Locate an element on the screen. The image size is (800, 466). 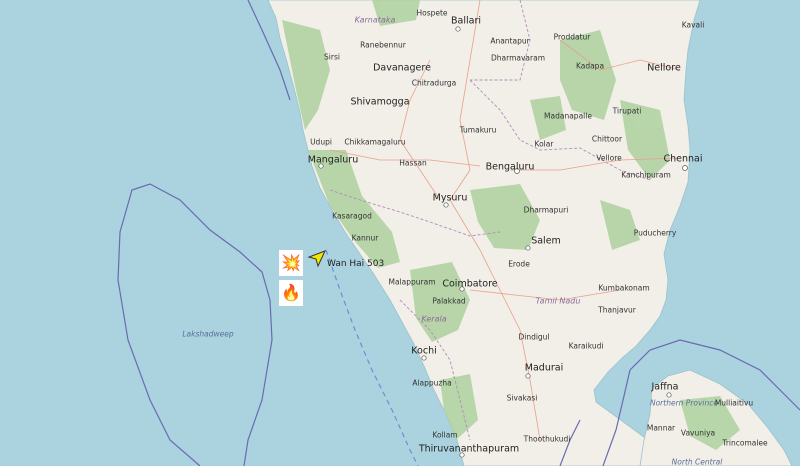
label-lakshadweep: Lakshadweep is located at coordinates (208, 334).